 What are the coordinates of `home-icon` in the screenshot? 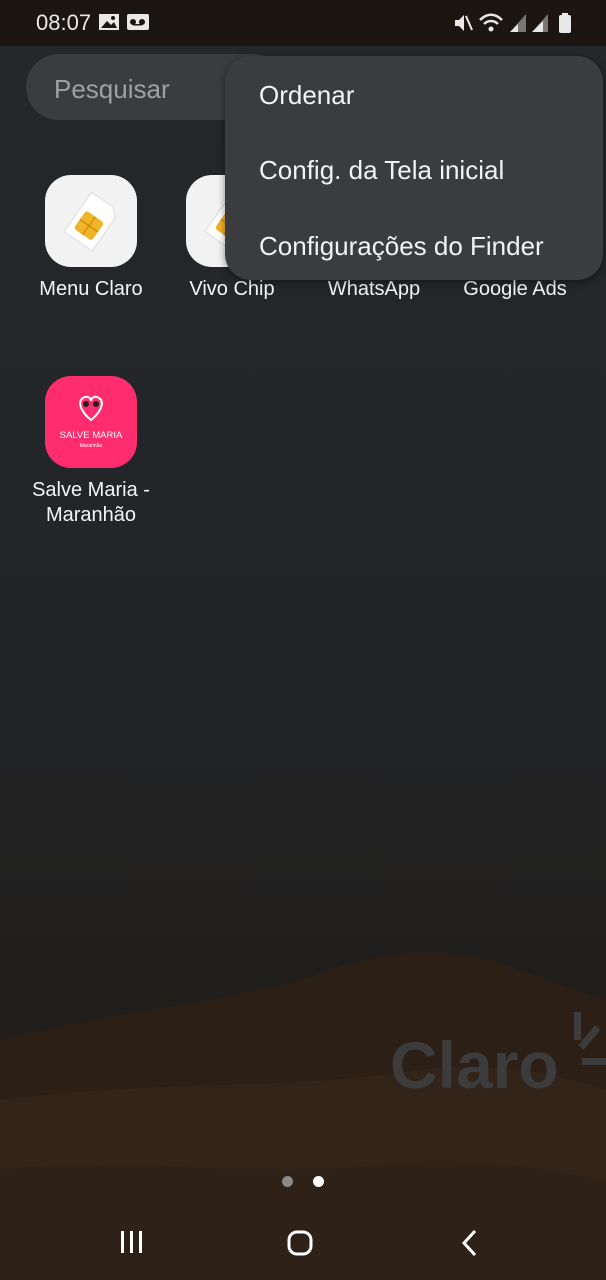 It's located at (300, 1243).